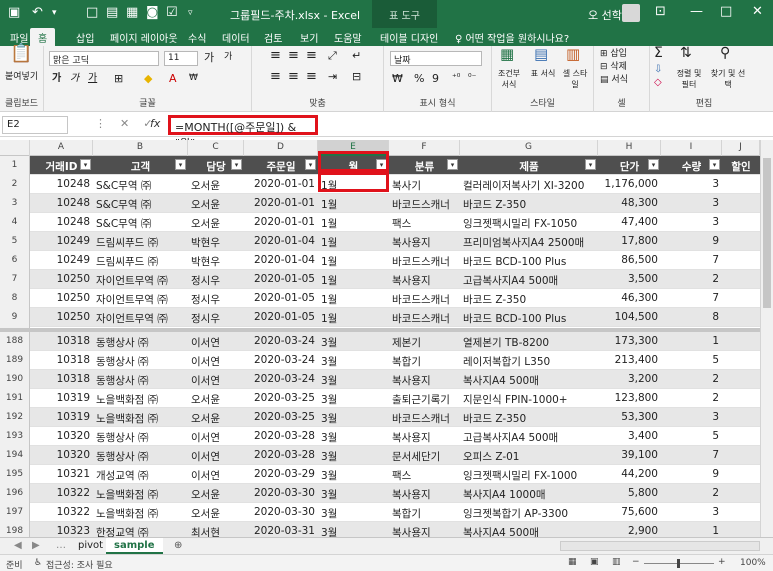 This screenshot has width=773, height=571. I want to click on cell: 1,176,000, so click(629, 184).